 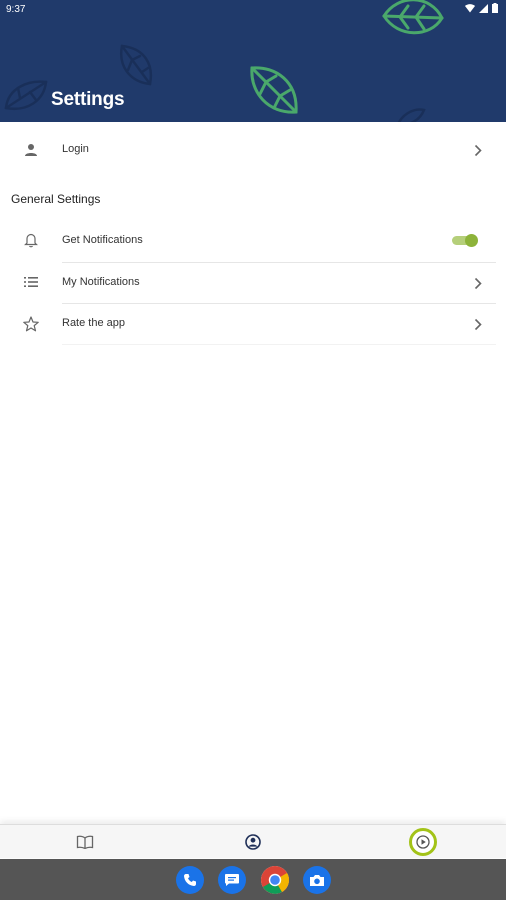 What do you see at coordinates (56, 199) in the screenshot?
I see `section-title-general: General Settings` at bounding box center [56, 199].